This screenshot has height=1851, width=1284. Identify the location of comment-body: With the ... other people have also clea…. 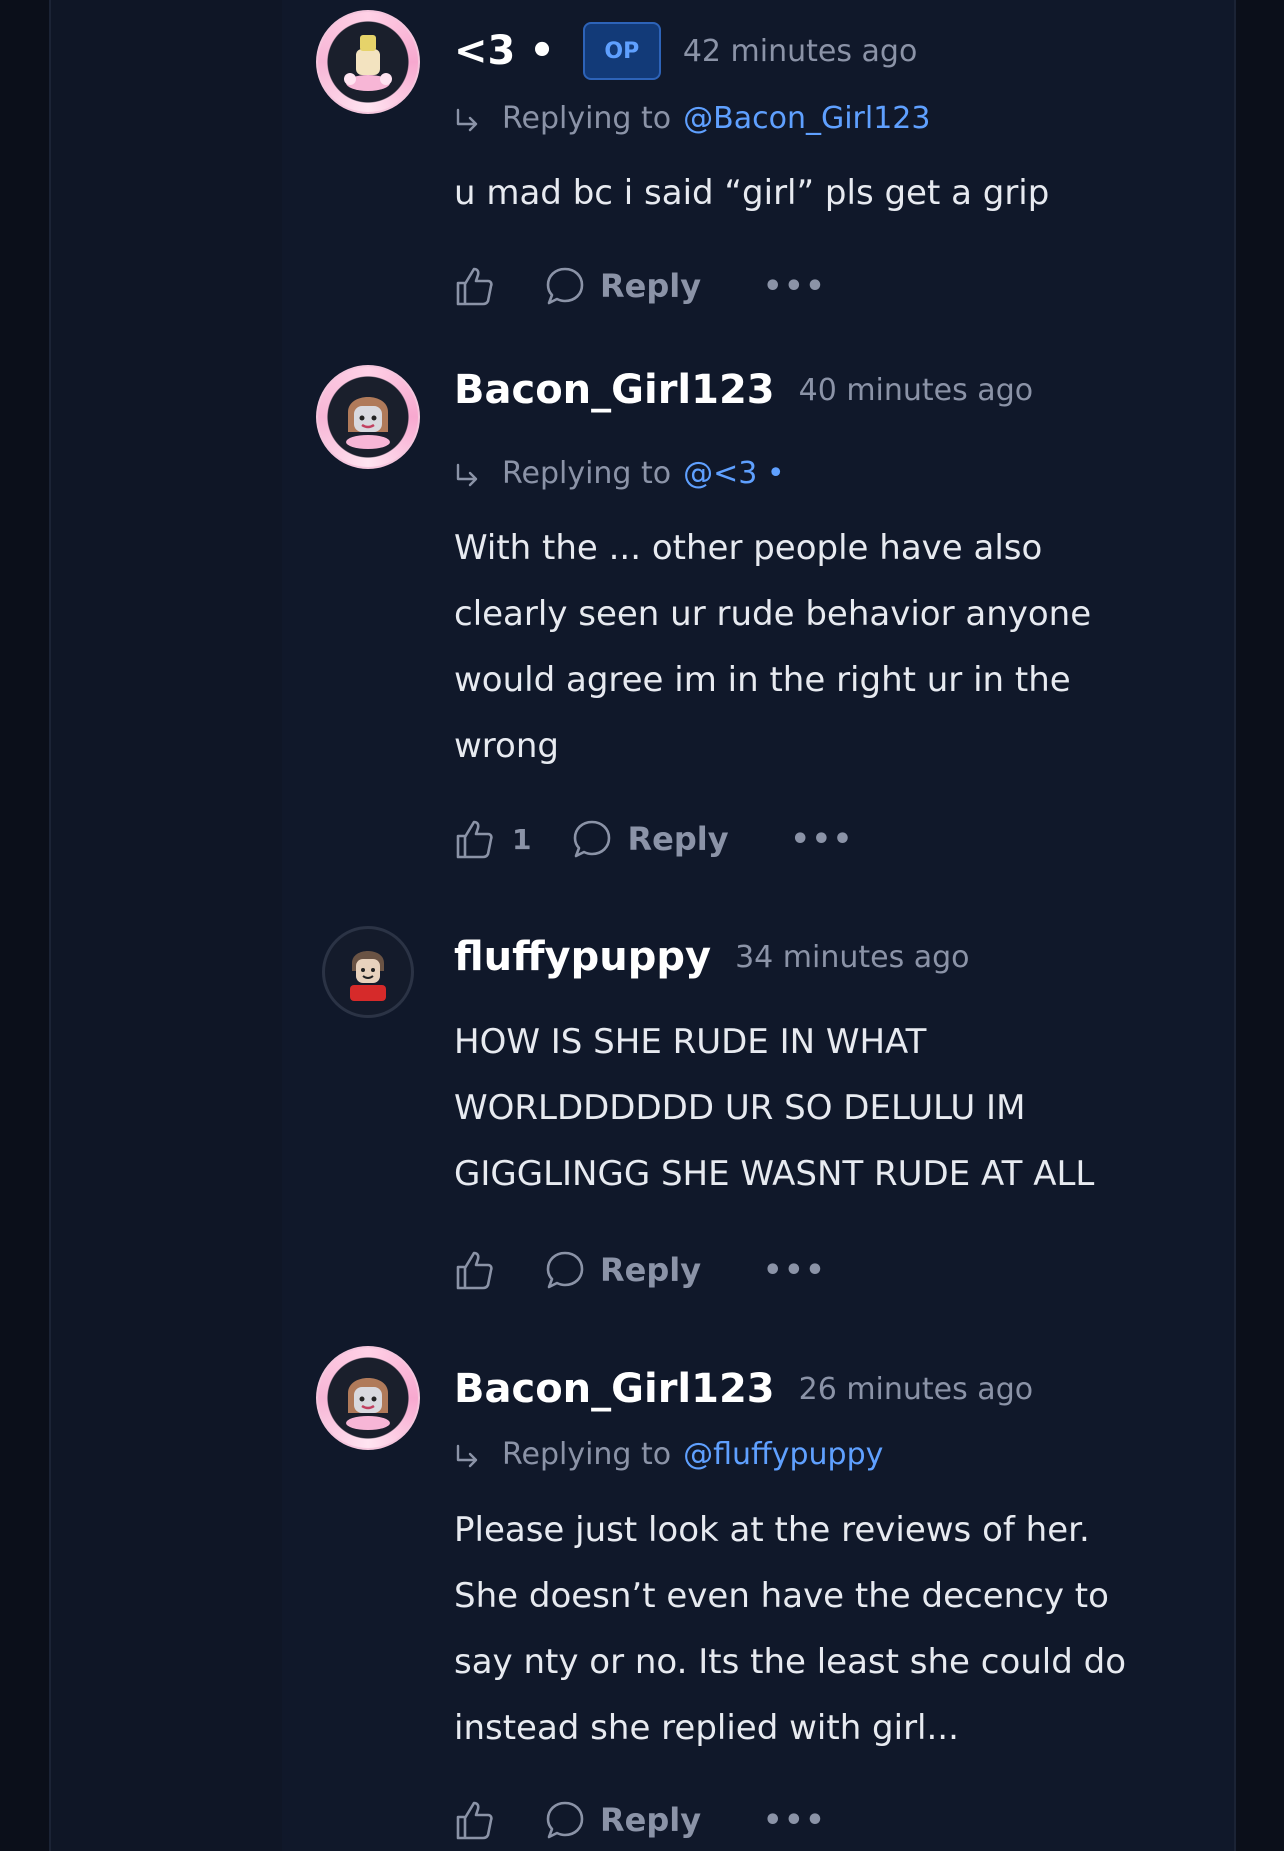
(814, 647).